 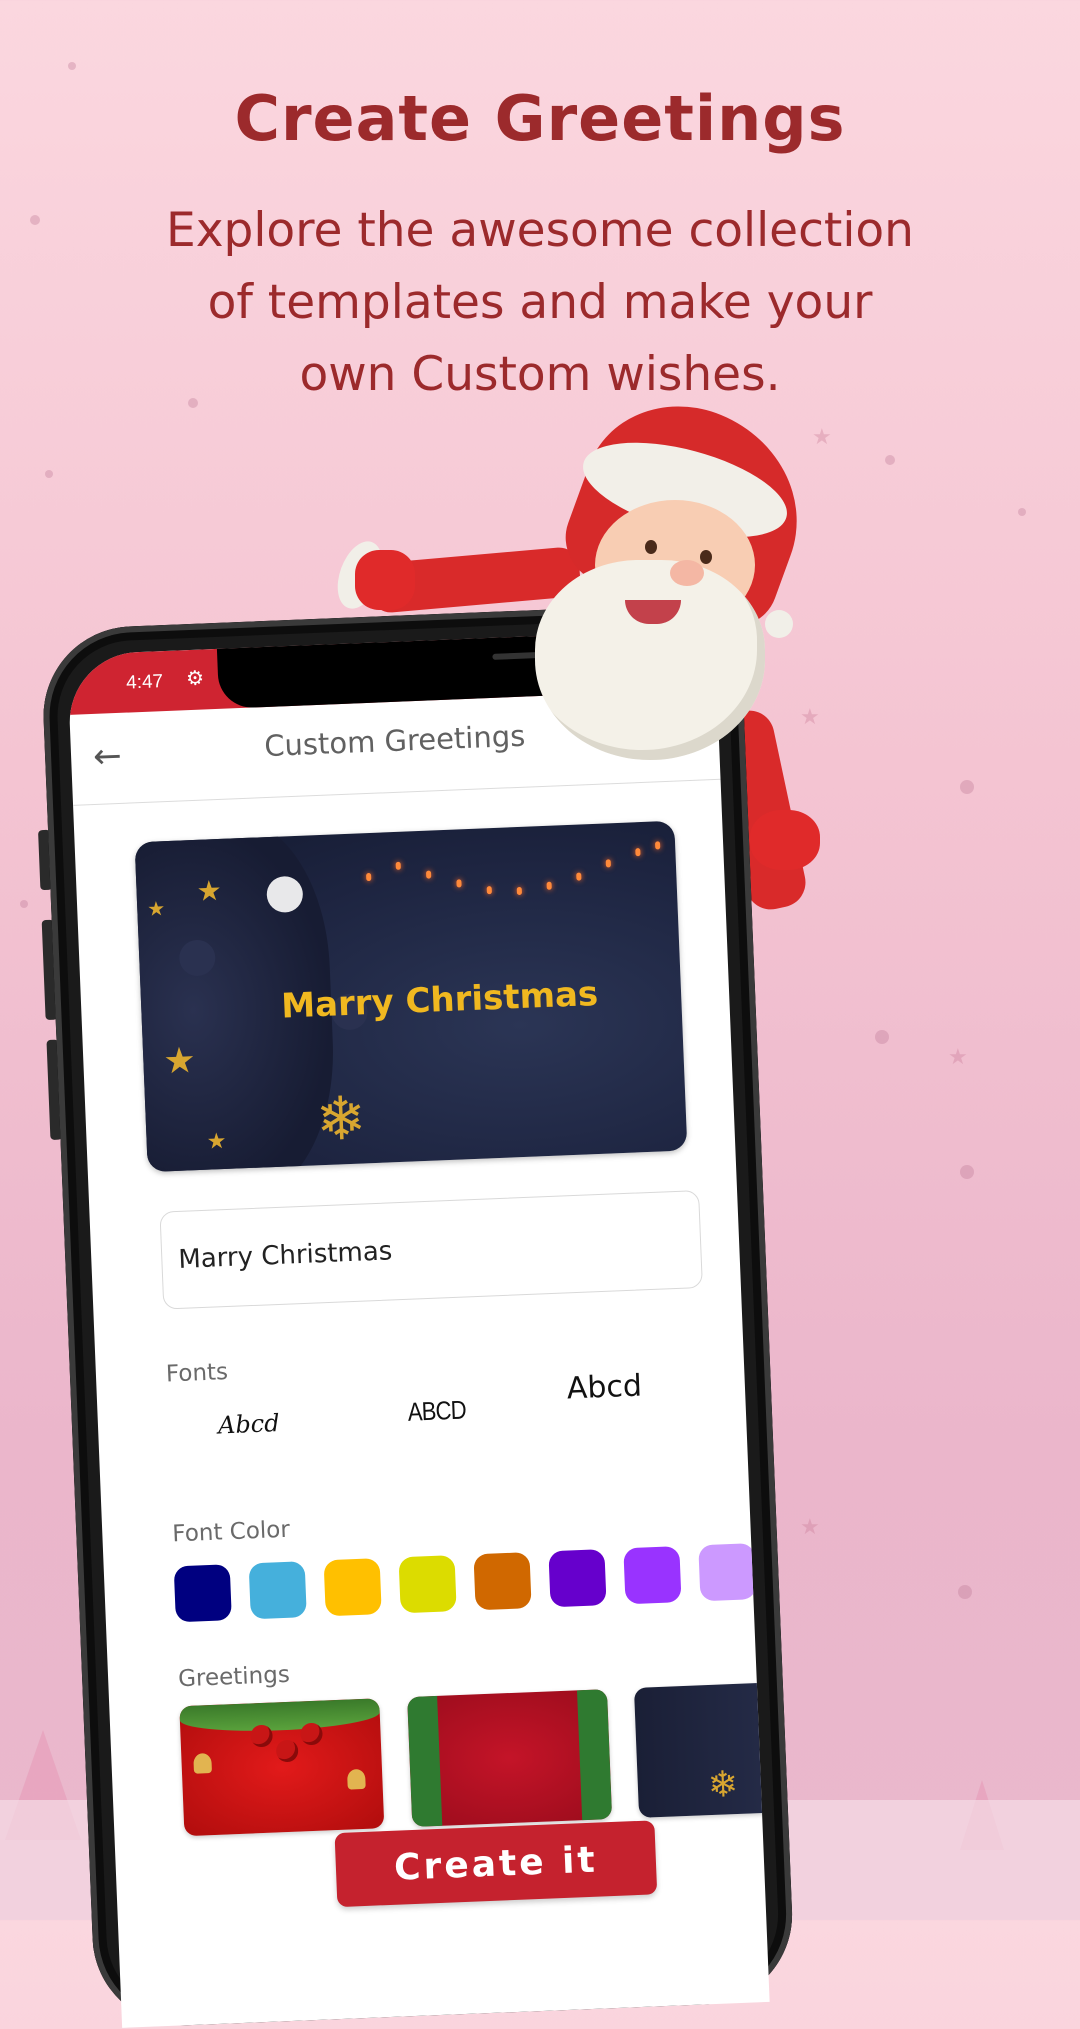 I want to click on fonts-label: Fonts, so click(x=197, y=1373).